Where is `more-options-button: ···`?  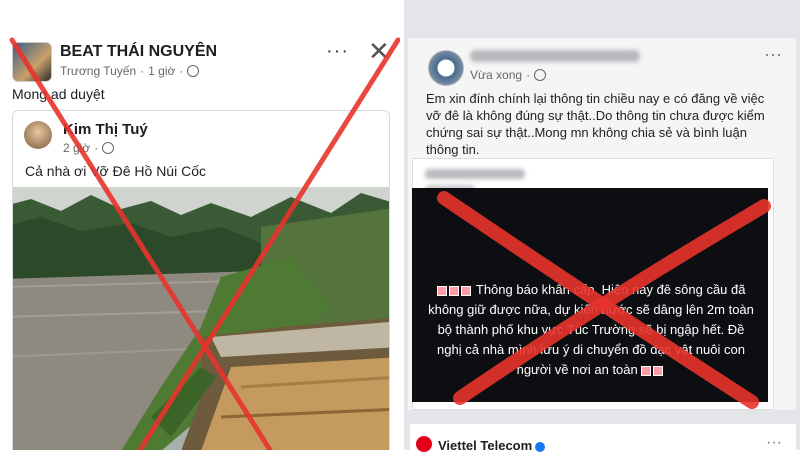 more-options-button: ··· is located at coordinates (337, 51).